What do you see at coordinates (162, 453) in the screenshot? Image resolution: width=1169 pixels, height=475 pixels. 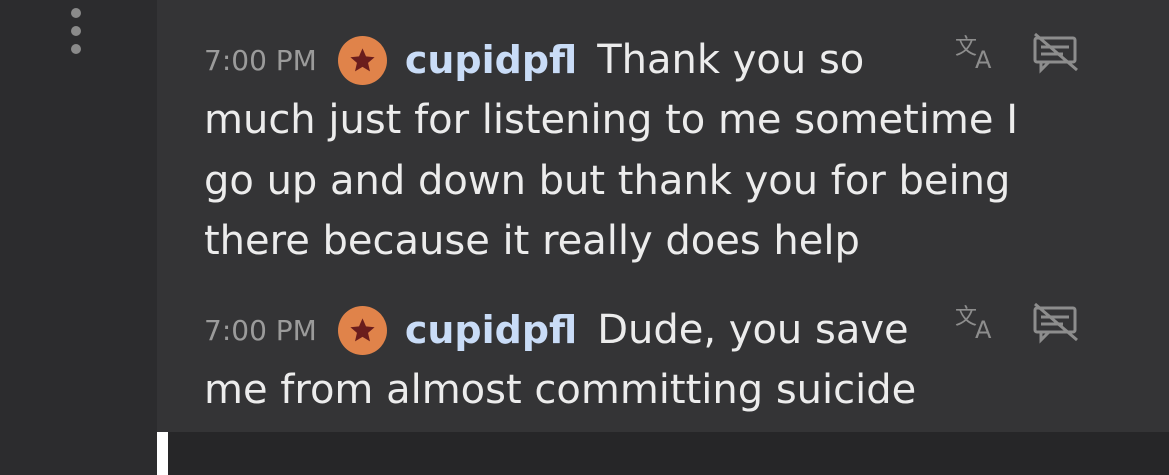 I see `text-cursor` at bounding box center [162, 453].